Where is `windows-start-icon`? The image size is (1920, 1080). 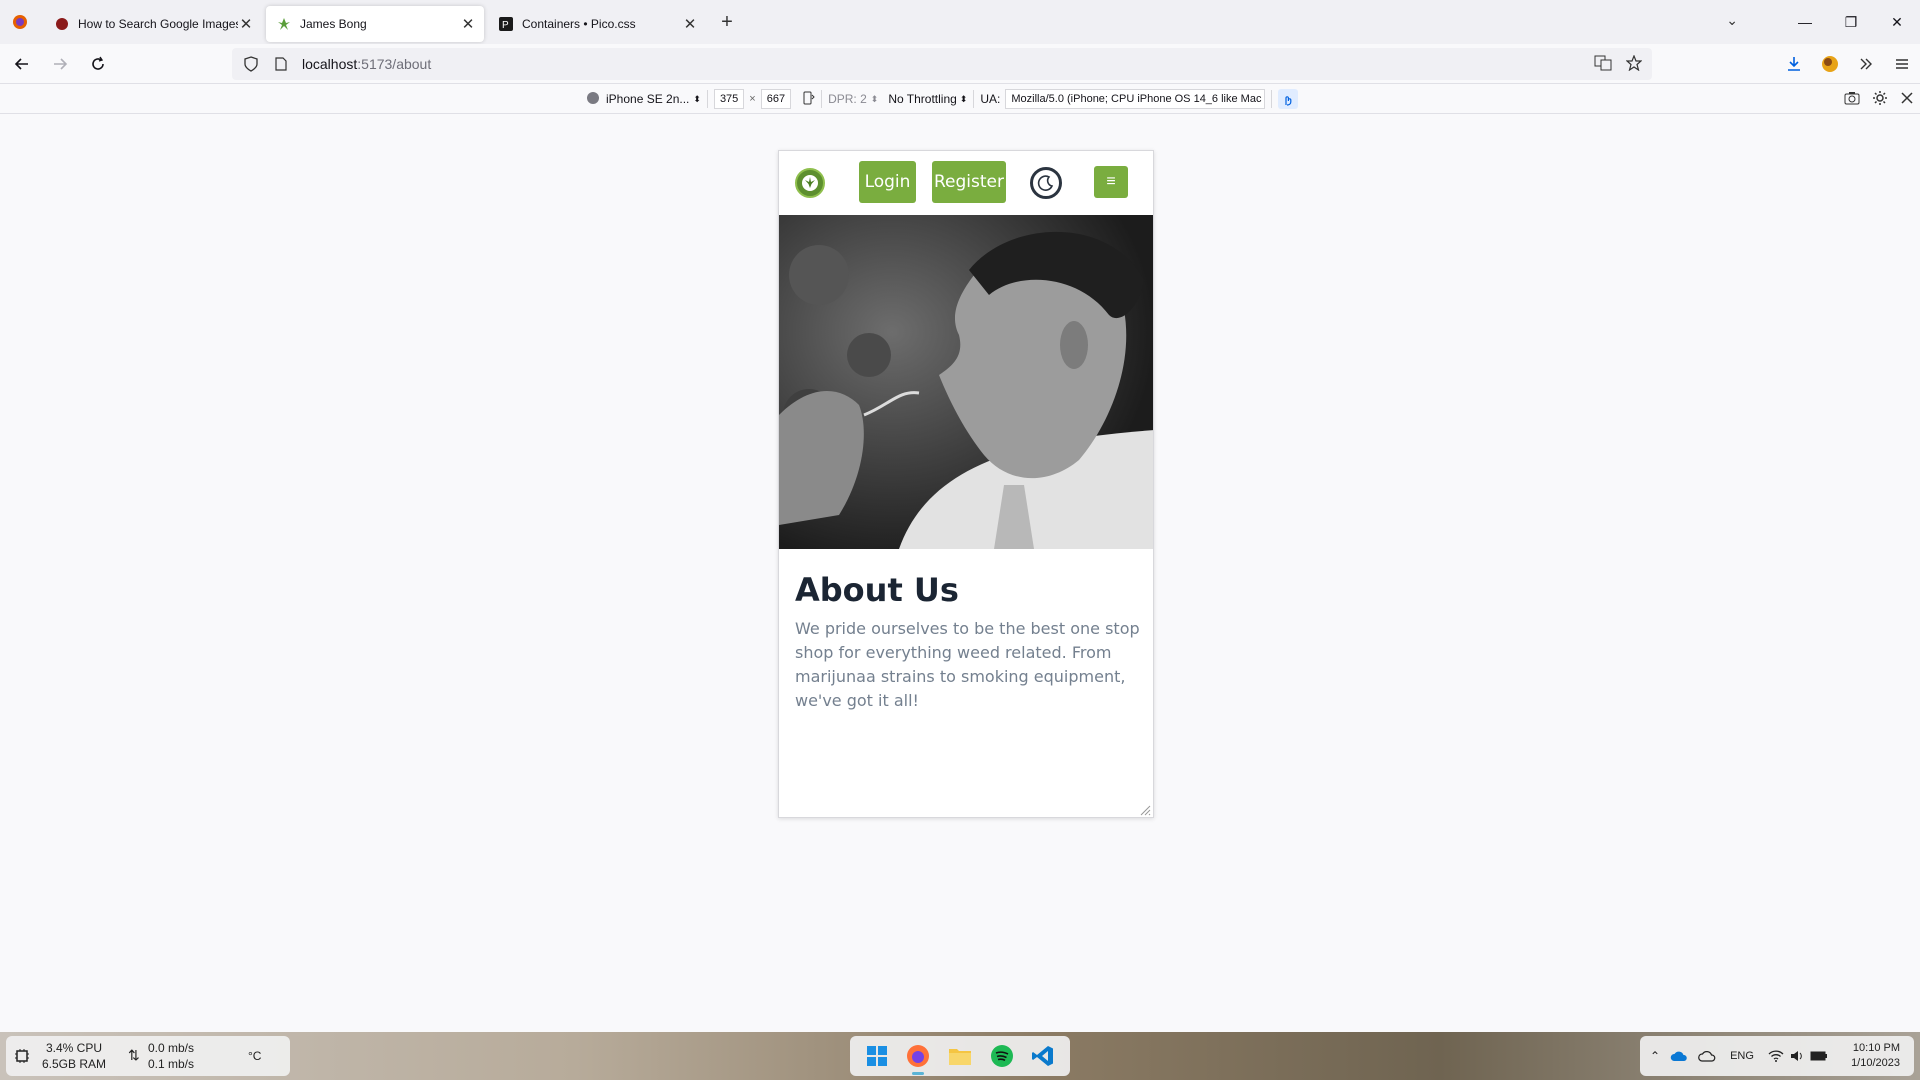 windows-start-icon is located at coordinates (877, 1056).